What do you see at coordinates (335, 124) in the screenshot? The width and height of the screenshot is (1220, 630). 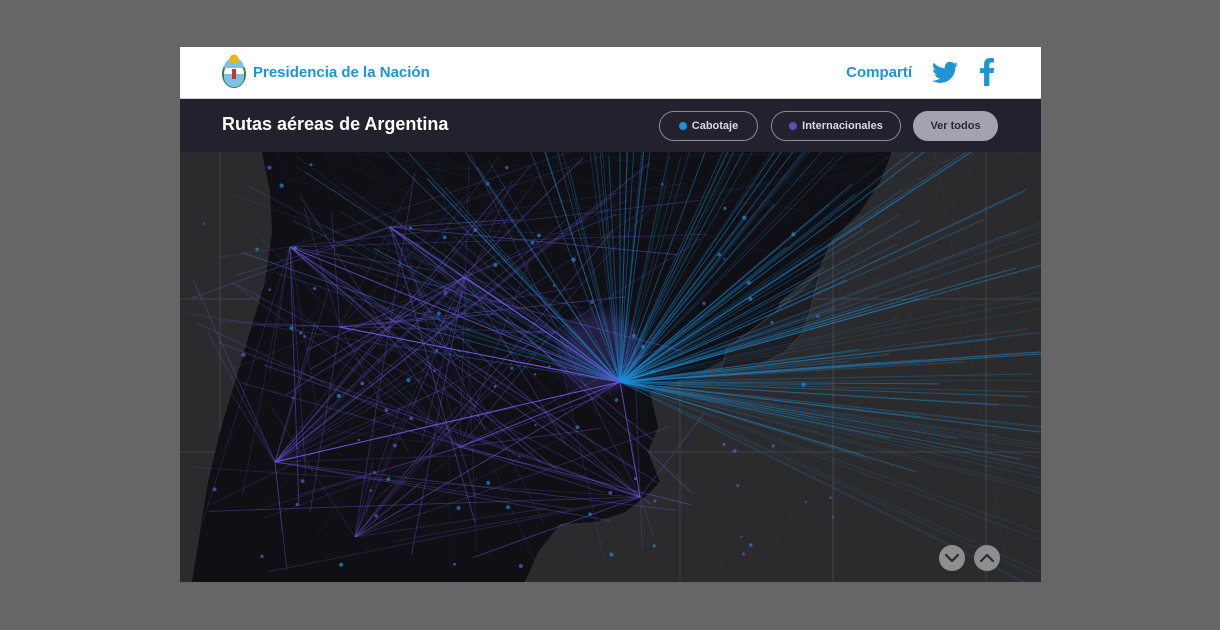 I see `page-title: Rutas aéreas de Argentina` at bounding box center [335, 124].